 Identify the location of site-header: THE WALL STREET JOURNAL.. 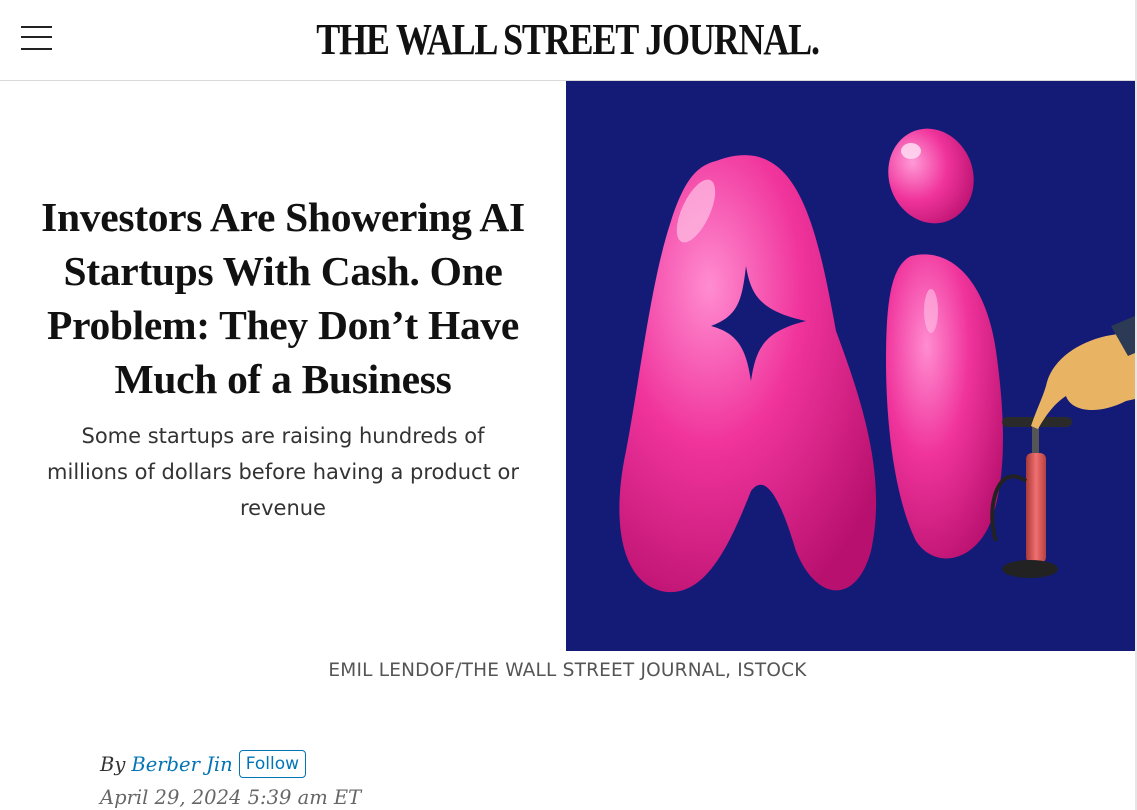
(567, 40).